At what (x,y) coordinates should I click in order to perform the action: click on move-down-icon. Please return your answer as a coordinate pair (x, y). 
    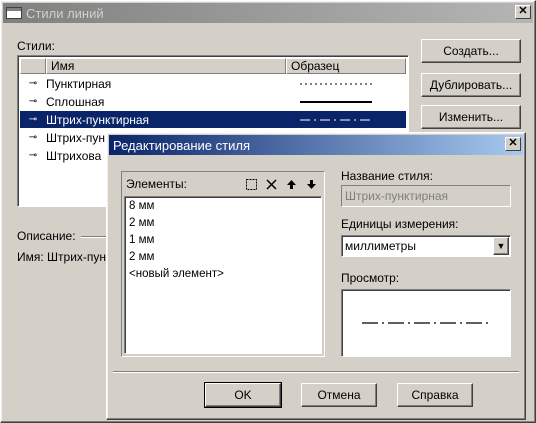
    Looking at the image, I should click on (311, 184).